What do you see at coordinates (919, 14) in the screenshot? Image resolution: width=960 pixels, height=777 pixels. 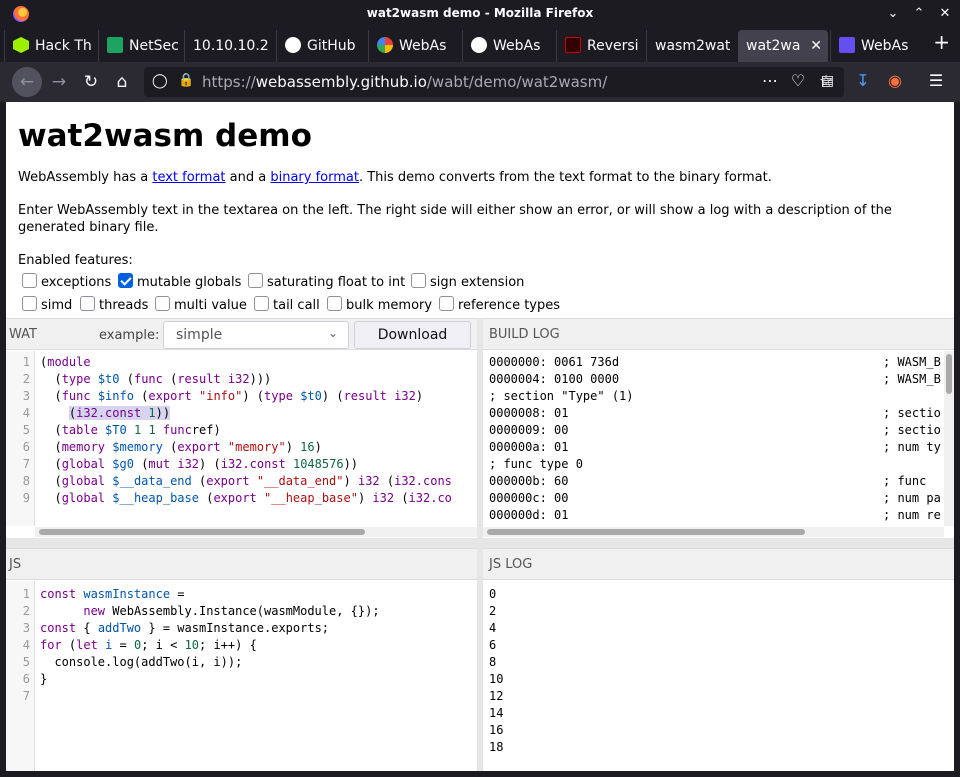 I see `maximize-icon: ⌃` at bounding box center [919, 14].